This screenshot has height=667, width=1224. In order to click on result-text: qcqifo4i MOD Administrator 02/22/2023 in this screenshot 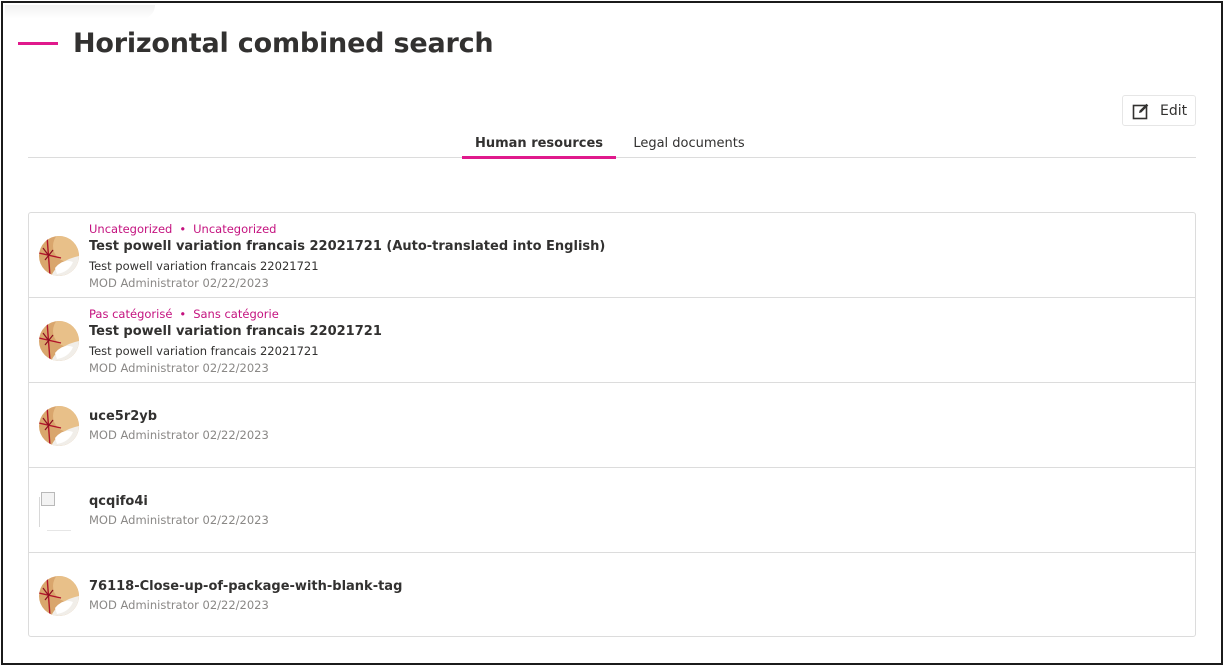, I will do `click(179, 510)`.